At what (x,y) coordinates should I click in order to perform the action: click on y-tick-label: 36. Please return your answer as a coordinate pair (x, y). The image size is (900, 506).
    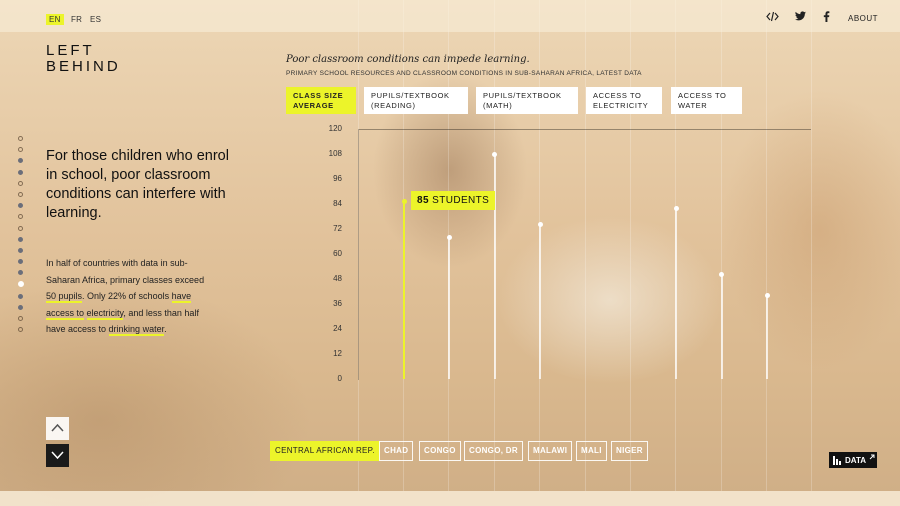
    Looking at the image, I should click on (337, 303).